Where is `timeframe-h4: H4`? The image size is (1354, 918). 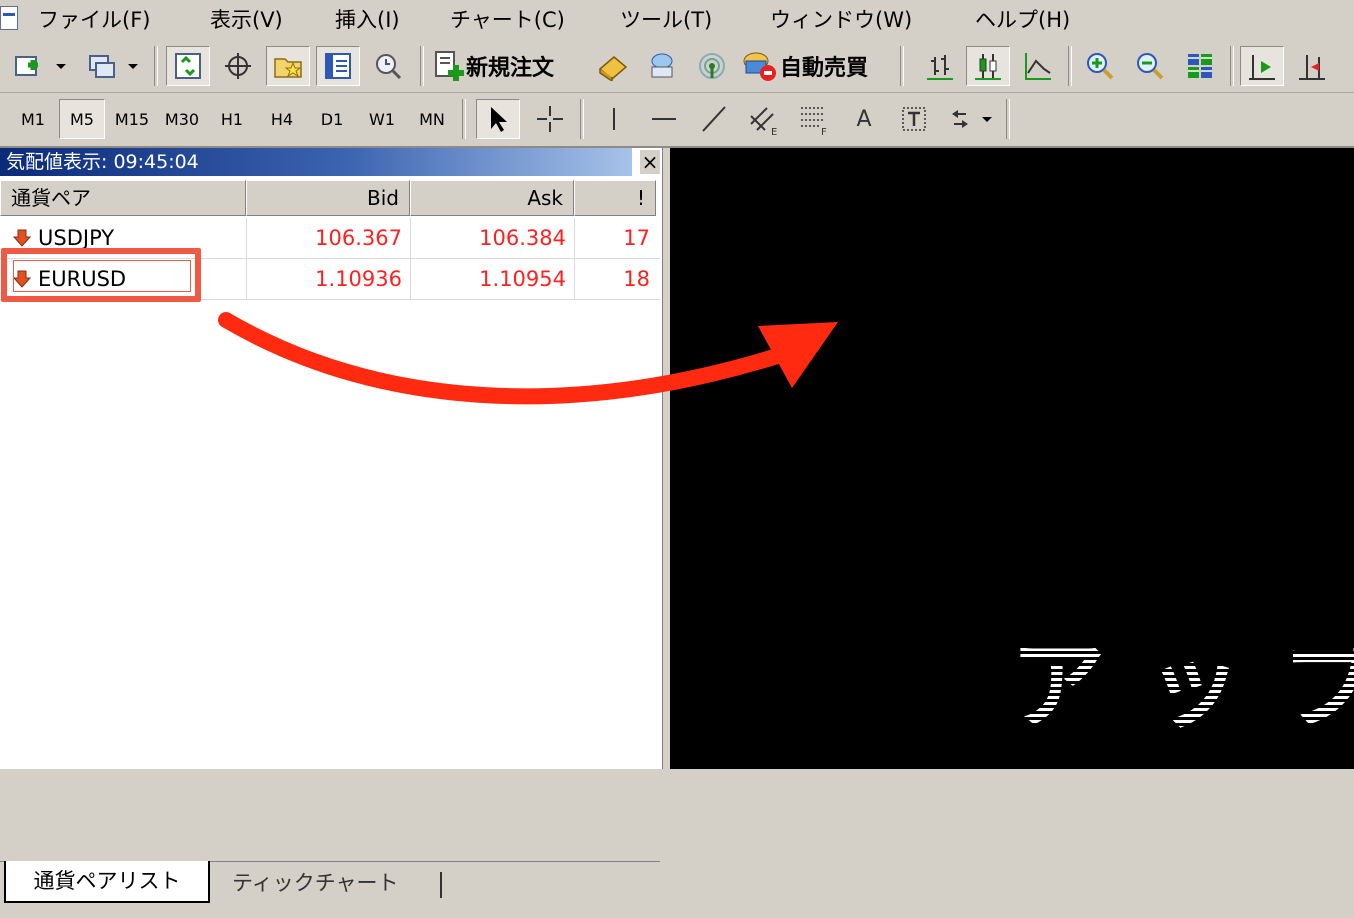 timeframe-h4: H4 is located at coordinates (282, 119).